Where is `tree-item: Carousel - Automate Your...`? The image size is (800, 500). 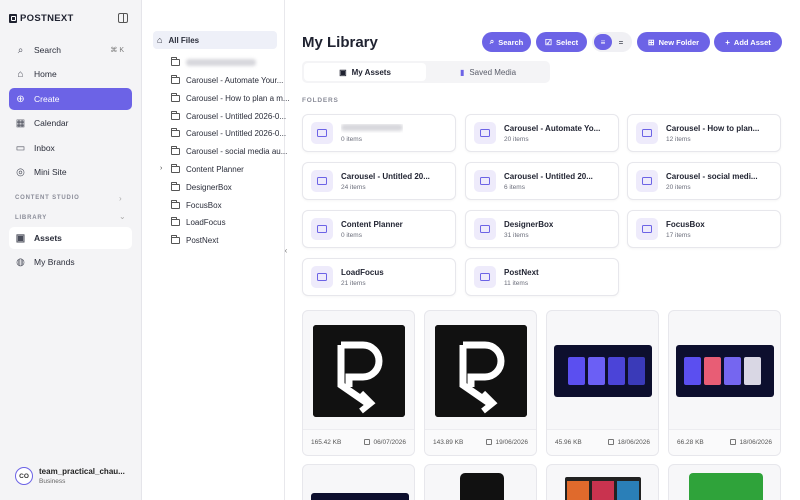 tree-item: Carousel - Automate Your... is located at coordinates (233, 80).